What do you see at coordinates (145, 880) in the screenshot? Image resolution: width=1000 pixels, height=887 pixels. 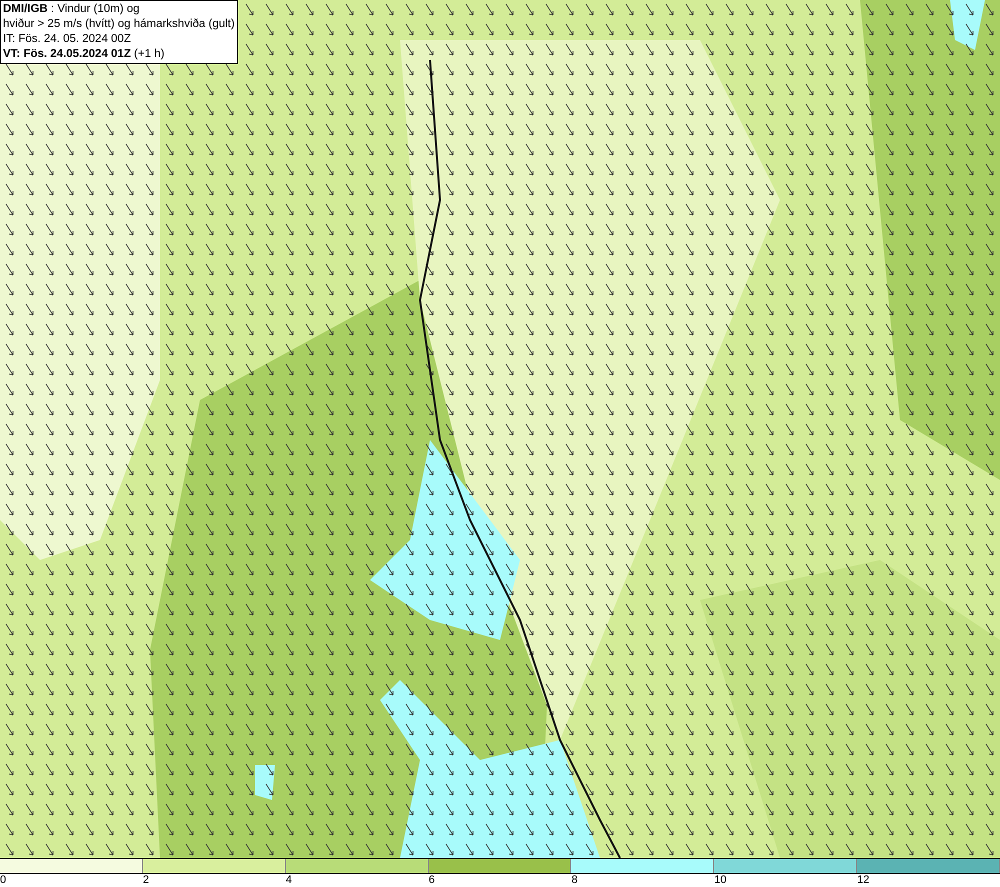 I see `legend-label: 2` at bounding box center [145, 880].